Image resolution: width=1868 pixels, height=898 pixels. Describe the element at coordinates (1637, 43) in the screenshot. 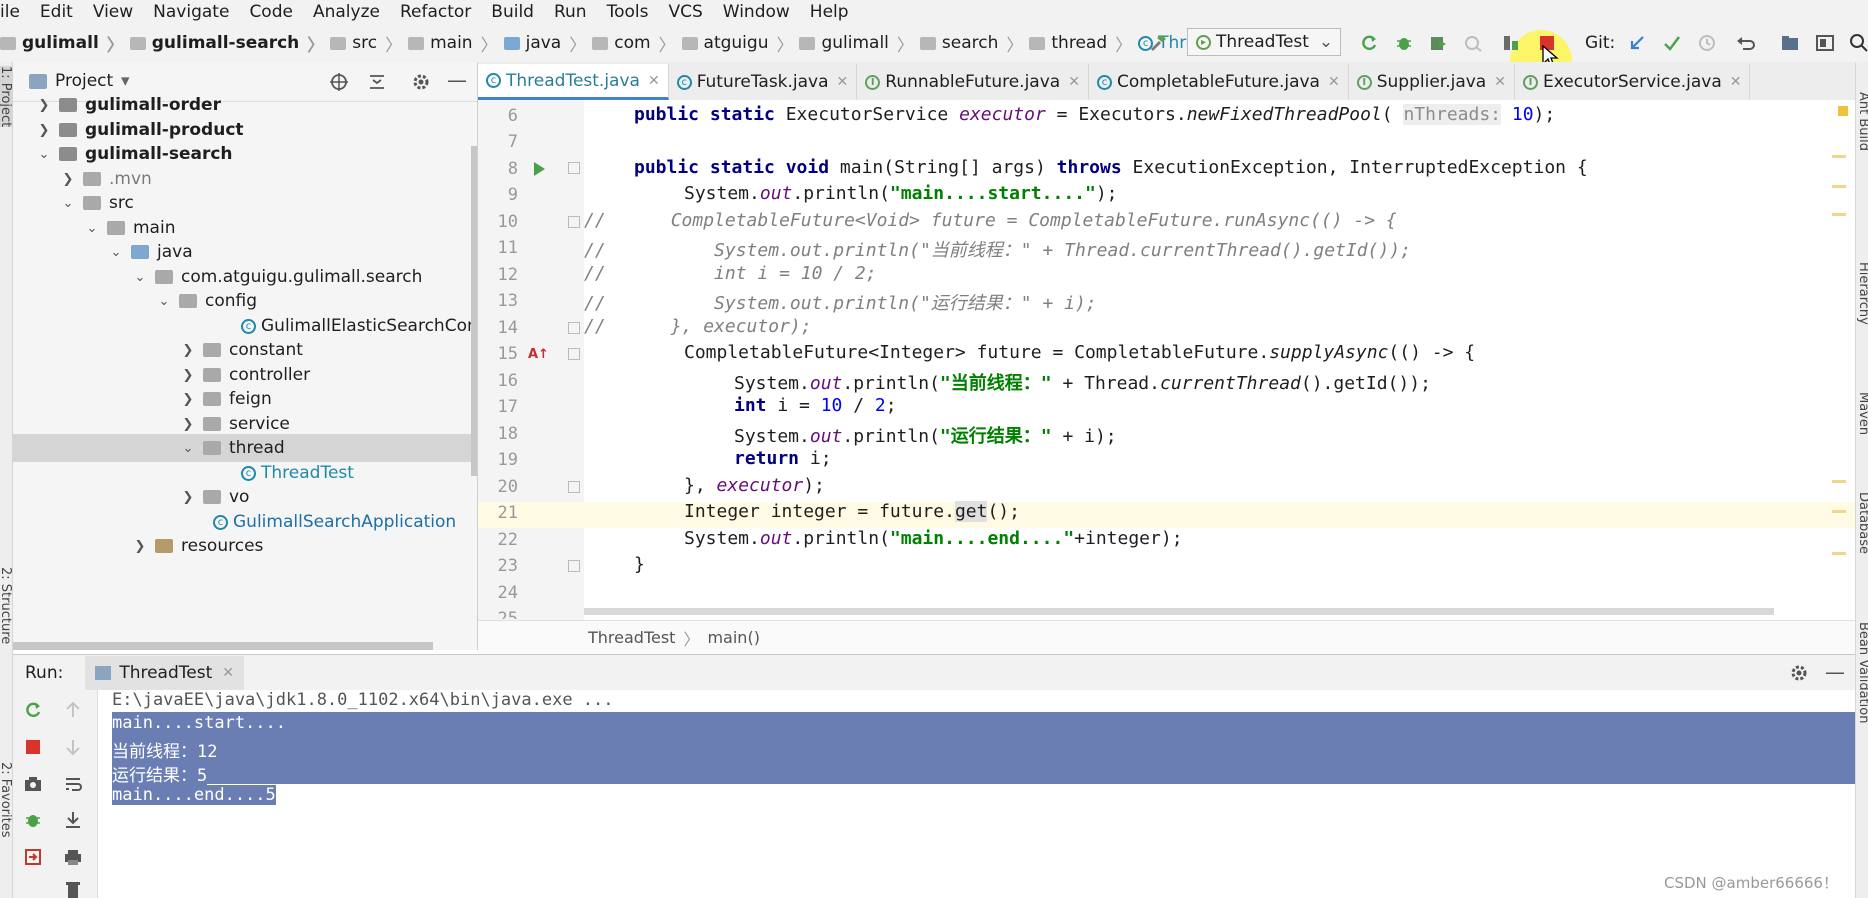

I see `git-update-icon` at that location.